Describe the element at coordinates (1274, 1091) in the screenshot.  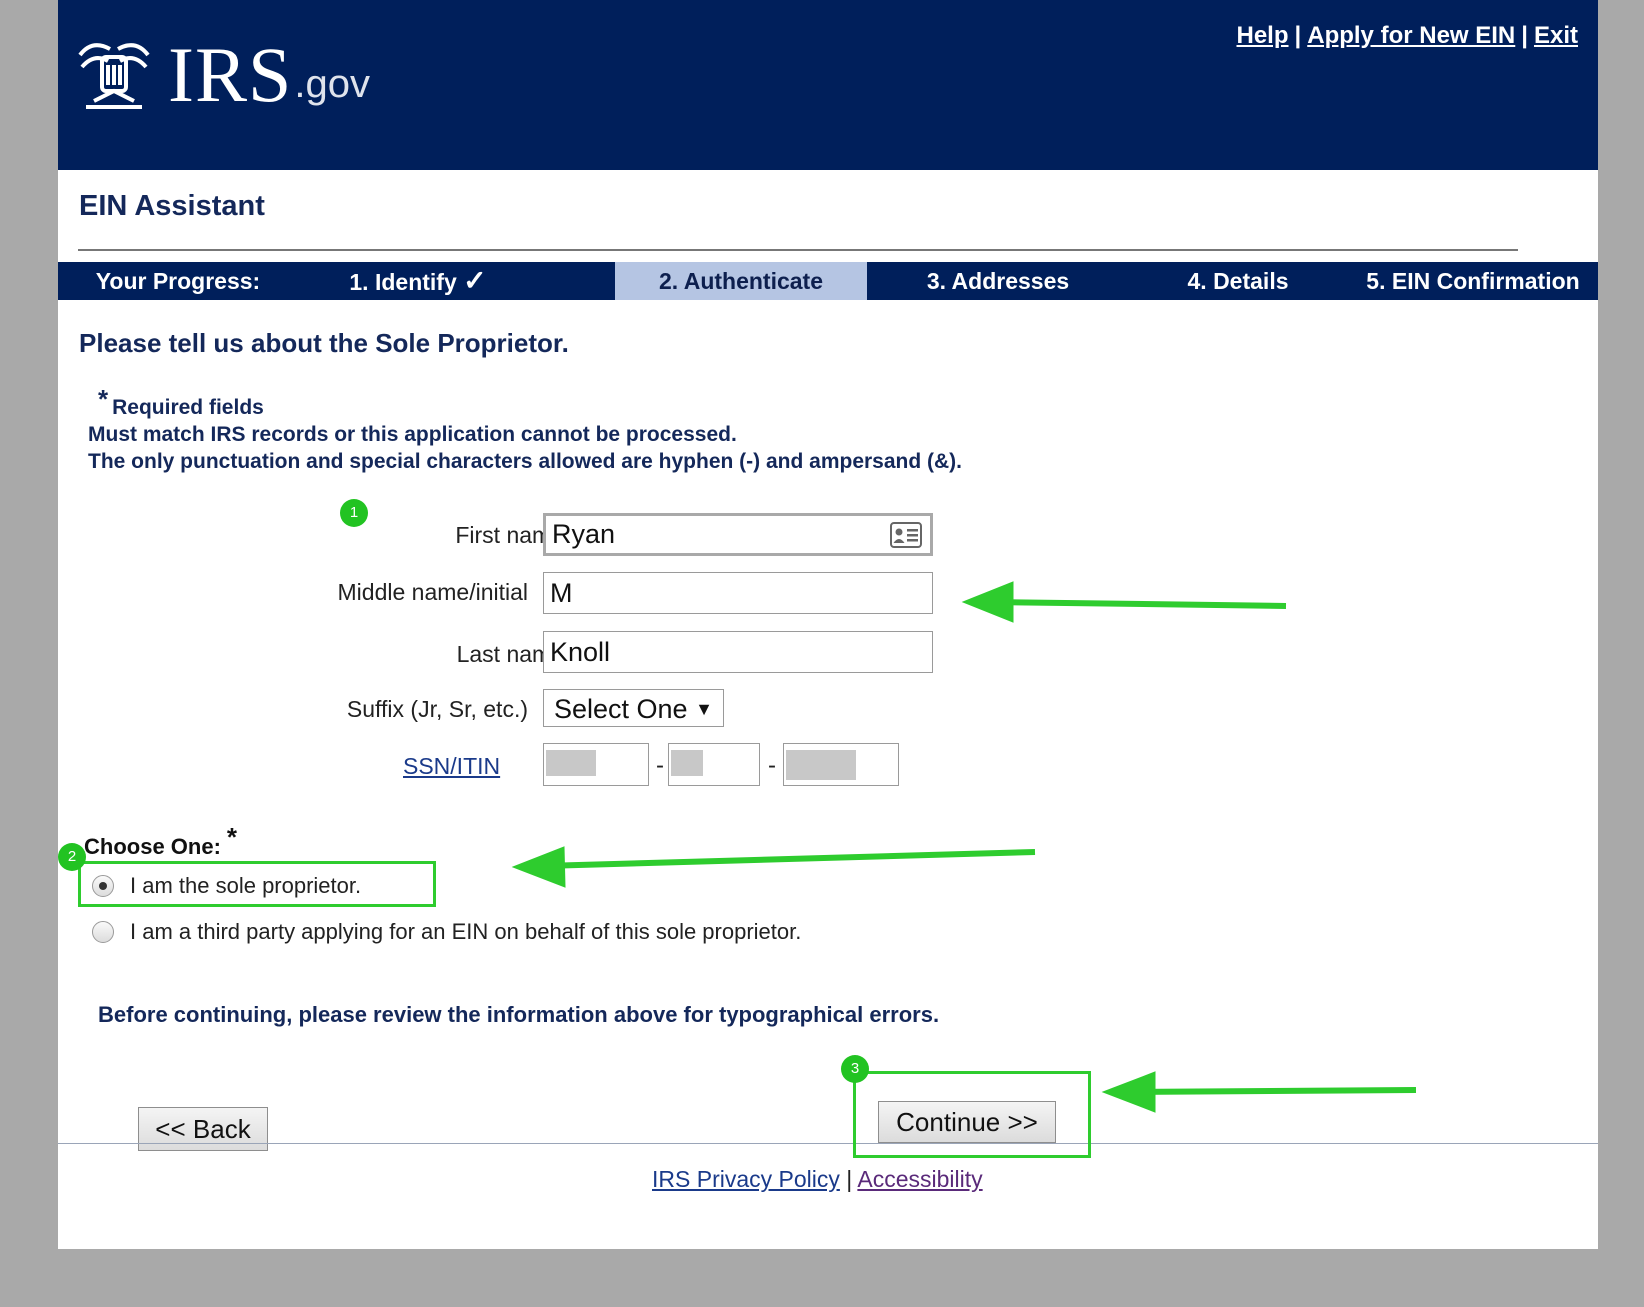
I see `arrow-to-continue` at that location.